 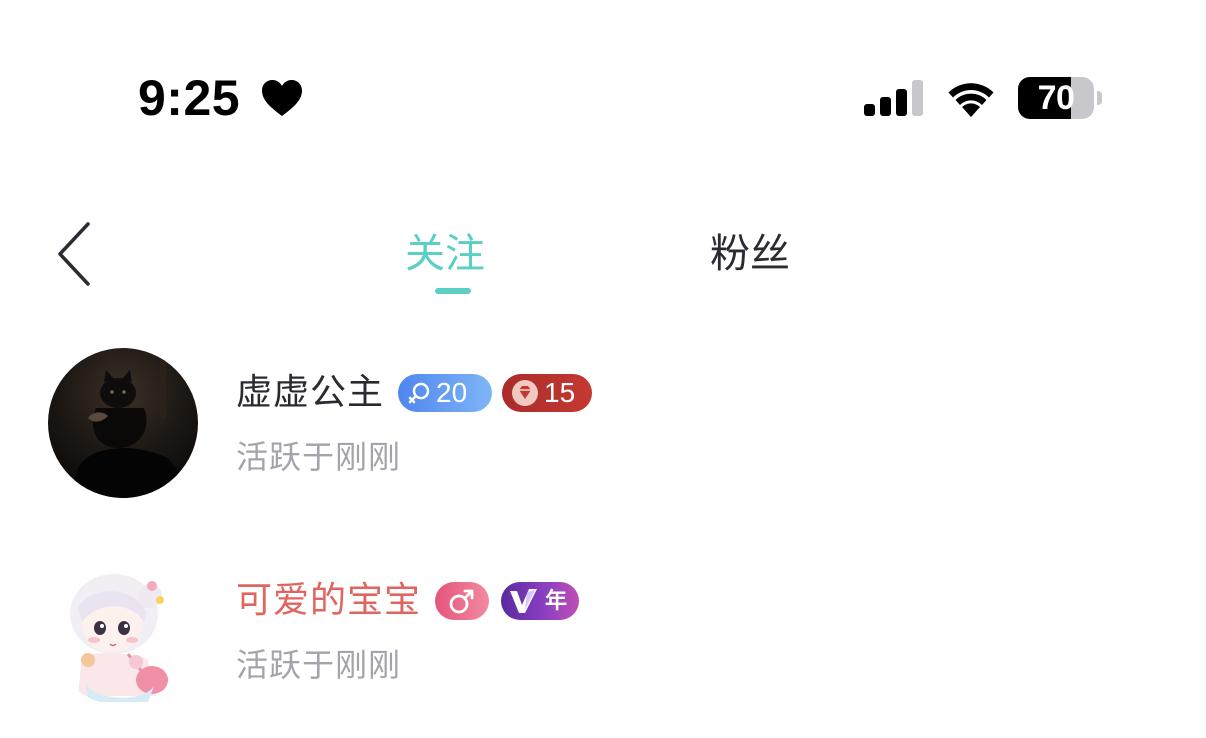 What do you see at coordinates (560, 392) in the screenshot?
I see `wealth-value: 15` at bounding box center [560, 392].